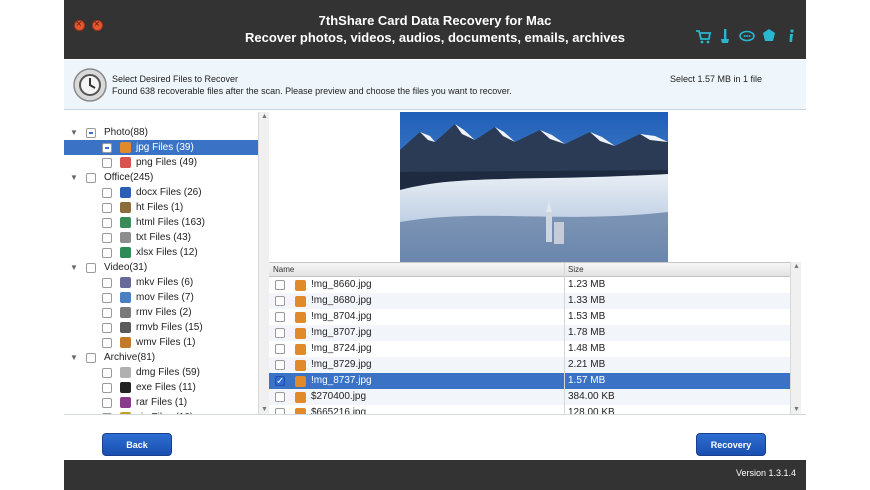 The height and width of the screenshot is (490, 870). Describe the element at coordinates (534, 317) in the screenshot. I see `table-row: !mg_8704.jpg 1.53 MB` at that location.